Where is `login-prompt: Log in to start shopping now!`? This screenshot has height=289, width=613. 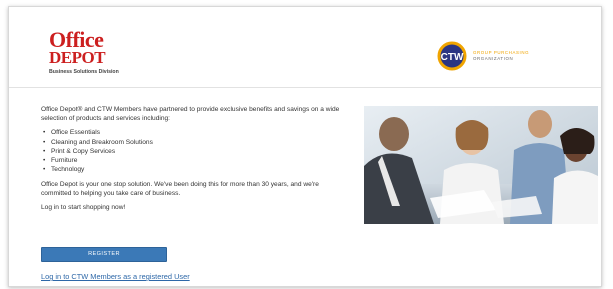
login-prompt: Log in to start shopping now! is located at coordinates (83, 207).